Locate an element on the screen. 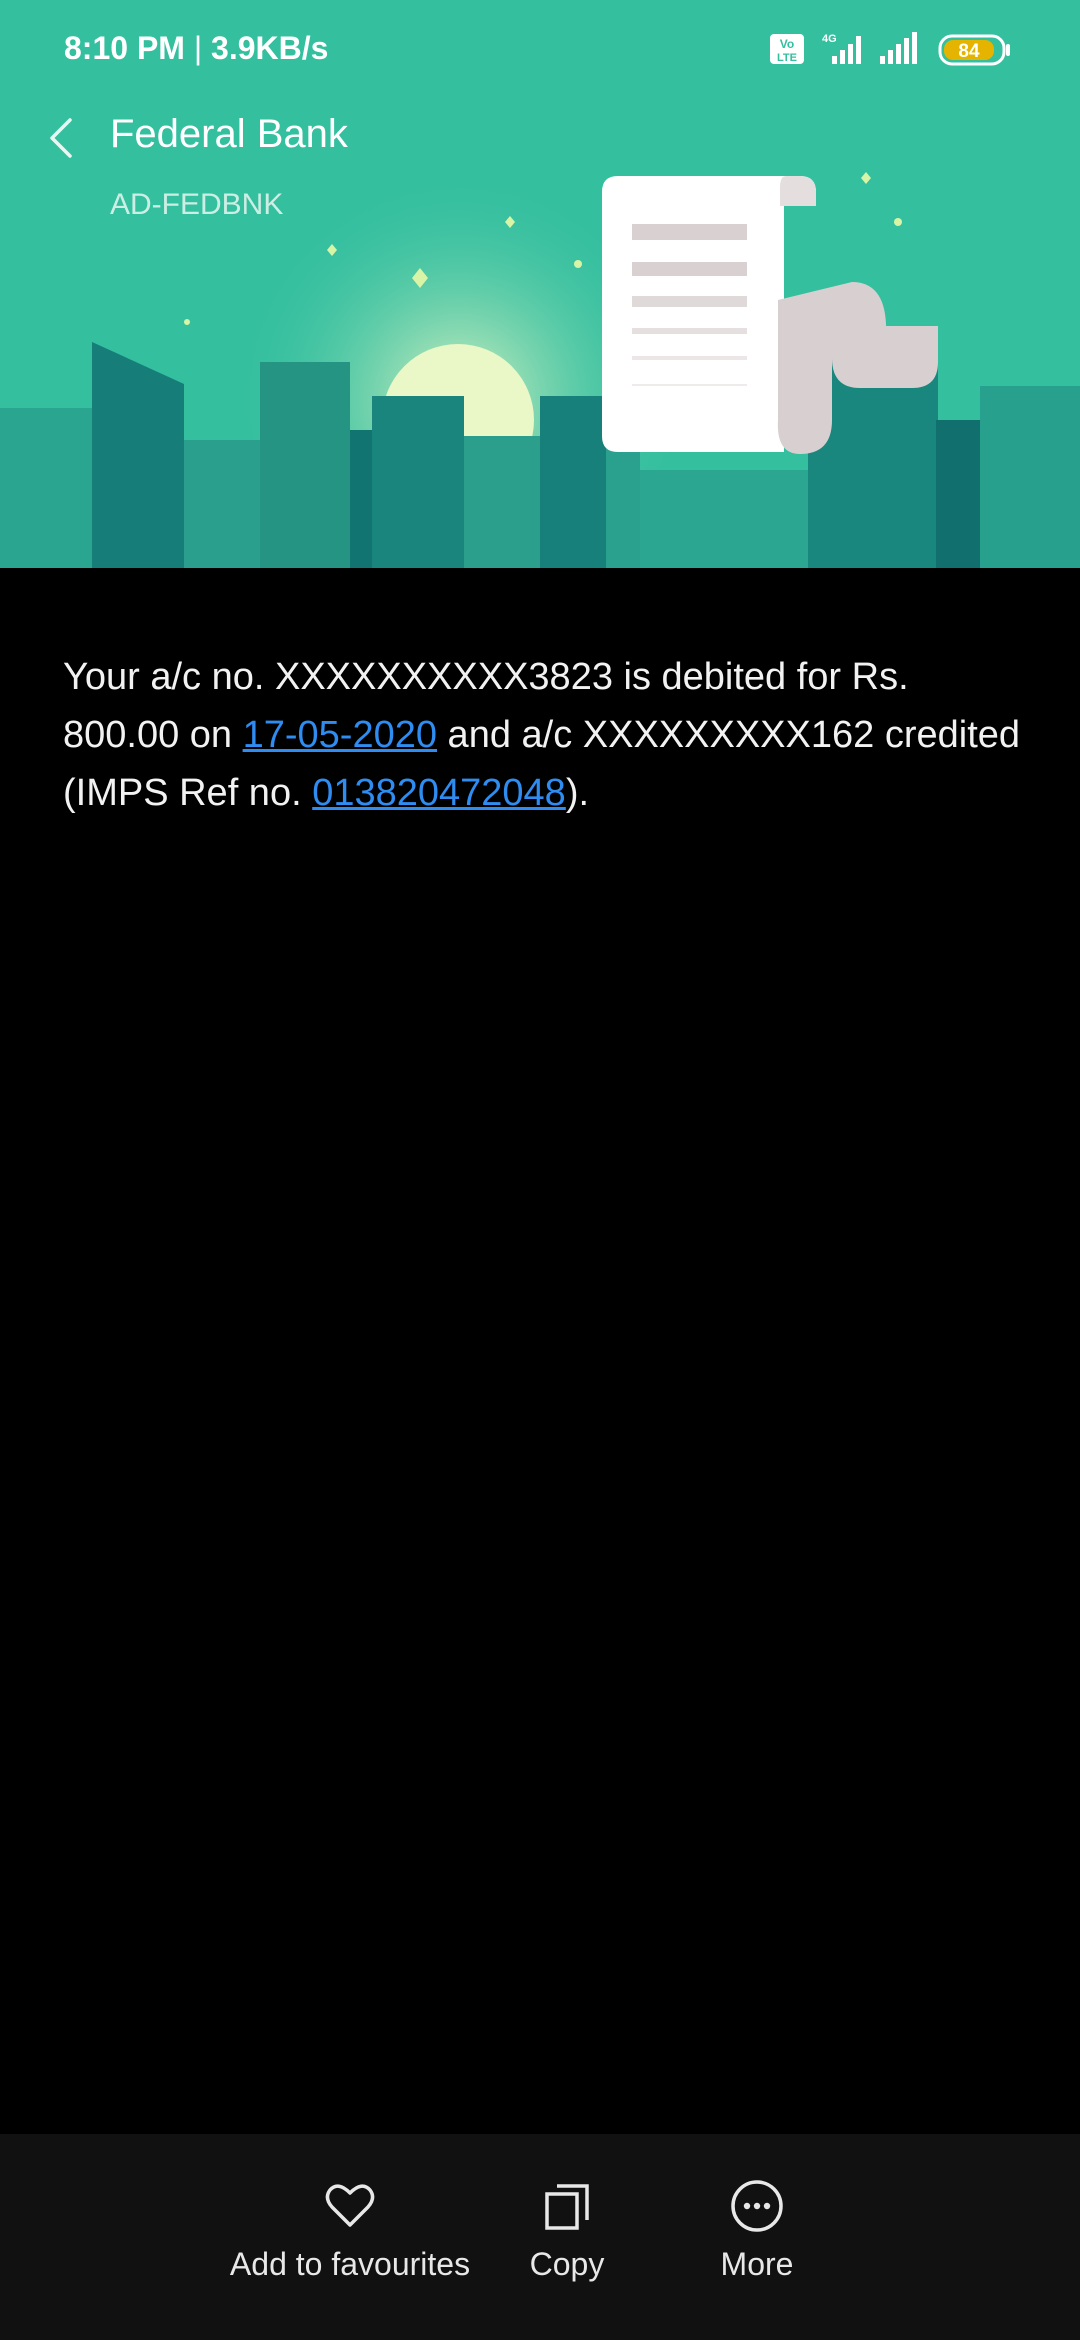  chevron-left-icon is located at coordinates (61, 138).